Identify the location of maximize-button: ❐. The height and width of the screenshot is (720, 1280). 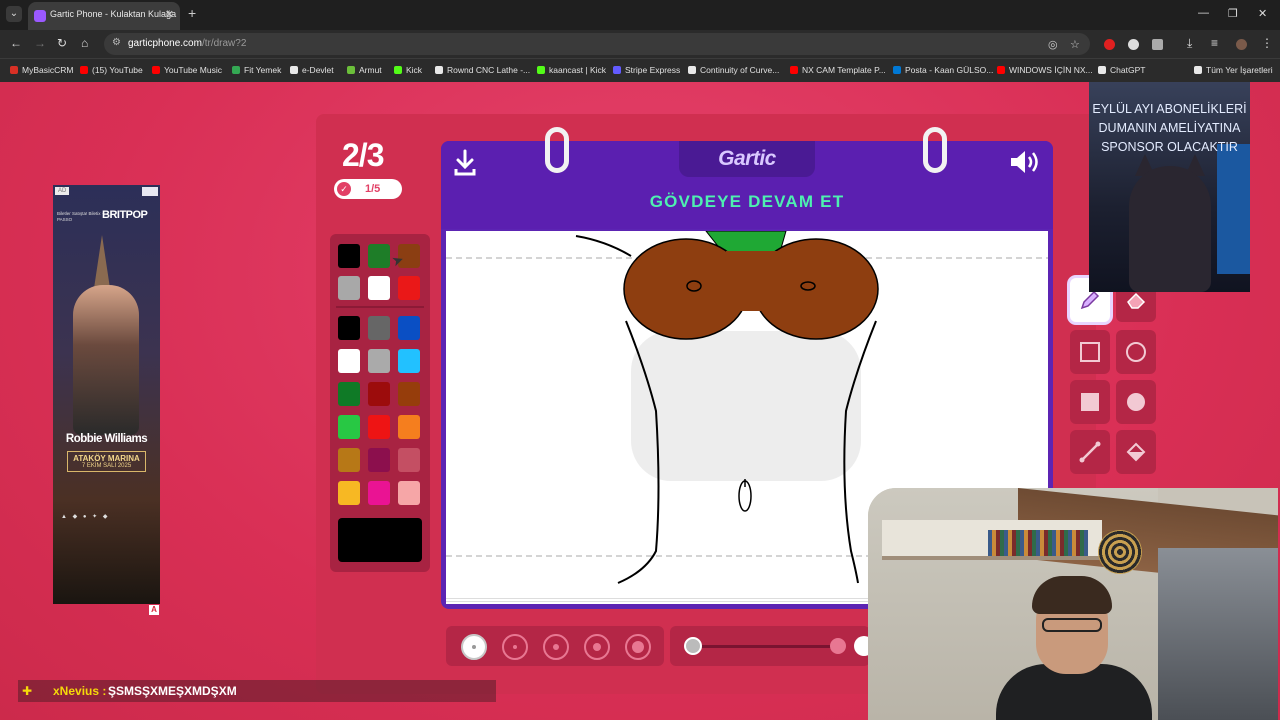
(1233, 13).